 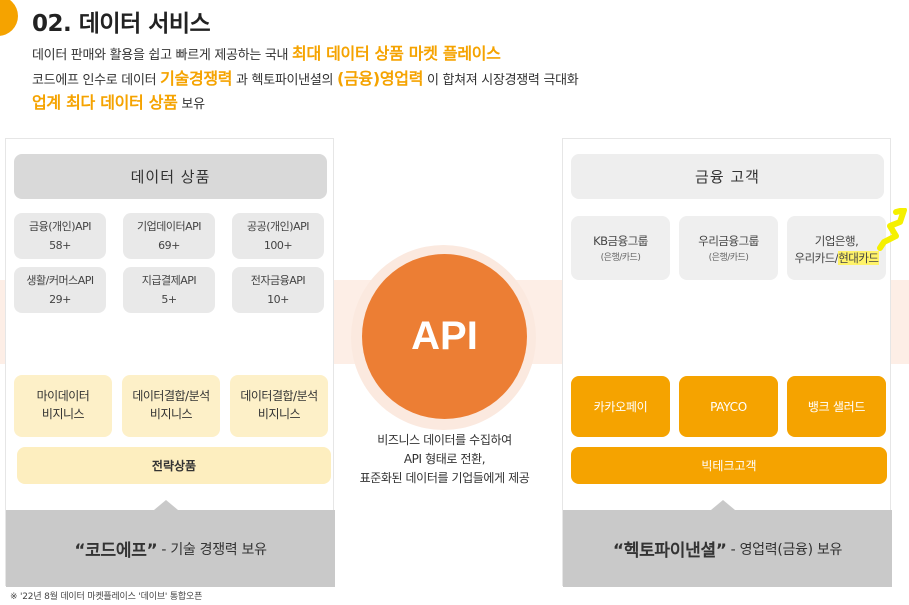 I want to click on api-category-card: 공공(개인)API 100+, so click(x=278, y=236).